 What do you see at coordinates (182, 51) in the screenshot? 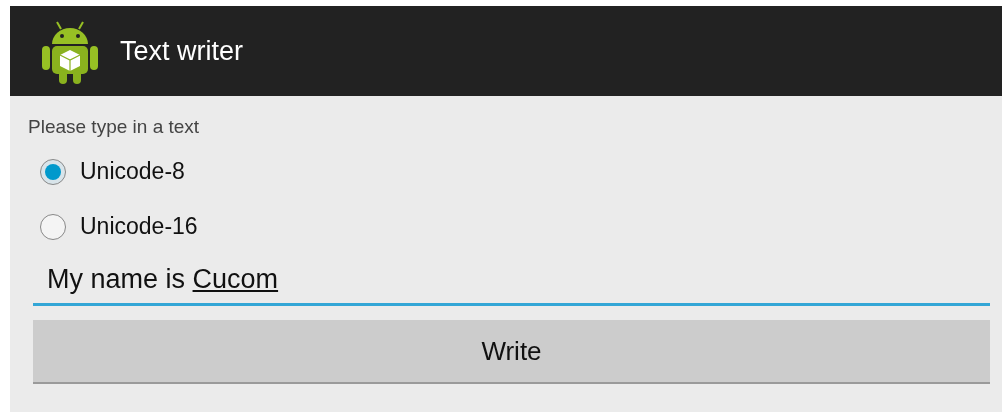
I see `app-title: Text writer` at bounding box center [182, 51].